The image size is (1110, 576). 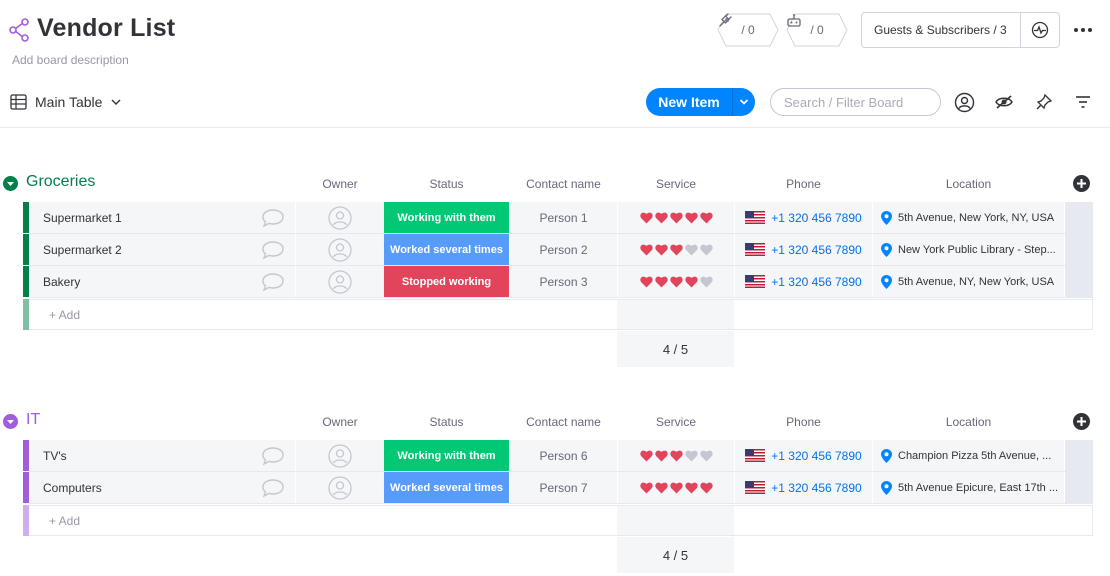 I want to click on activity-log-icon, so click(x=1040, y=30).